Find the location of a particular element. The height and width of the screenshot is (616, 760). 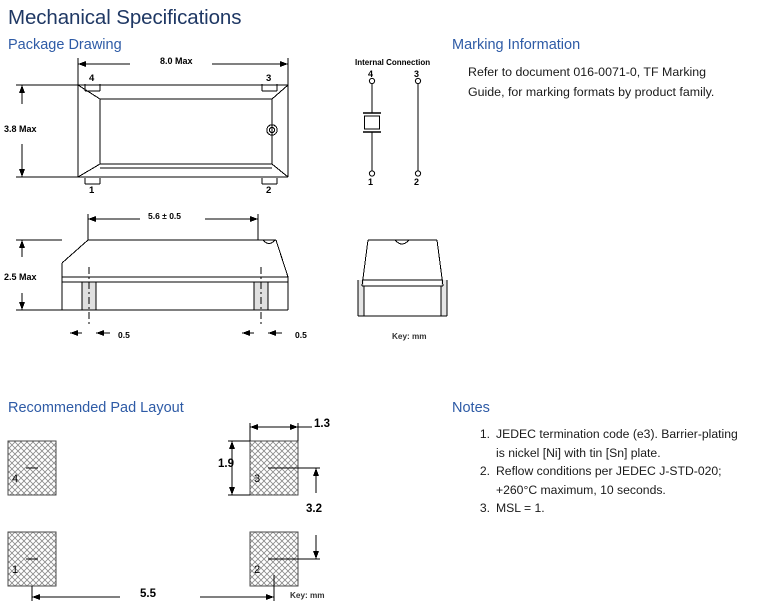

pad-label-3: 3 is located at coordinates (257, 479).